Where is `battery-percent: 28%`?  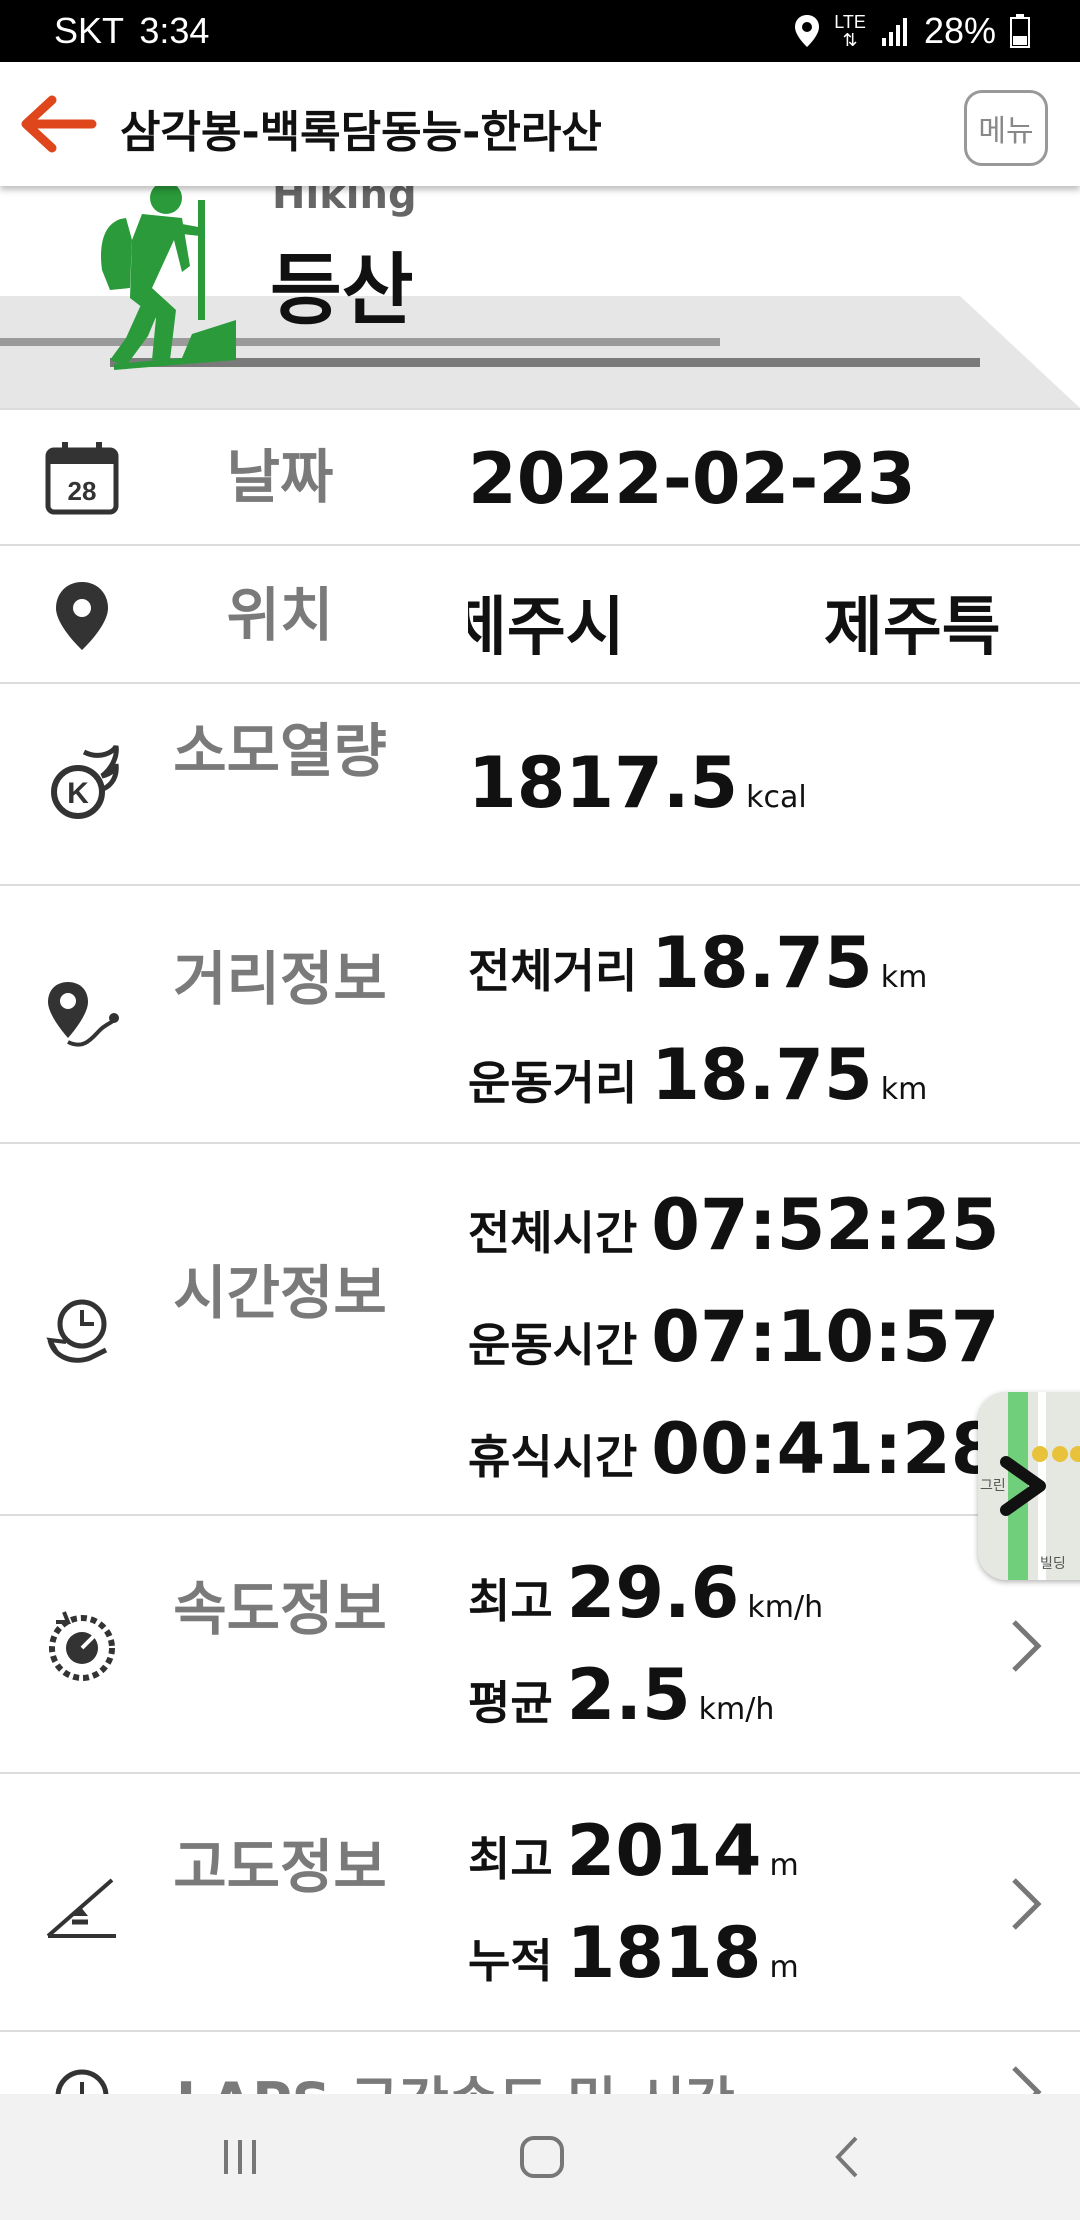 battery-percent: 28% is located at coordinates (959, 30).